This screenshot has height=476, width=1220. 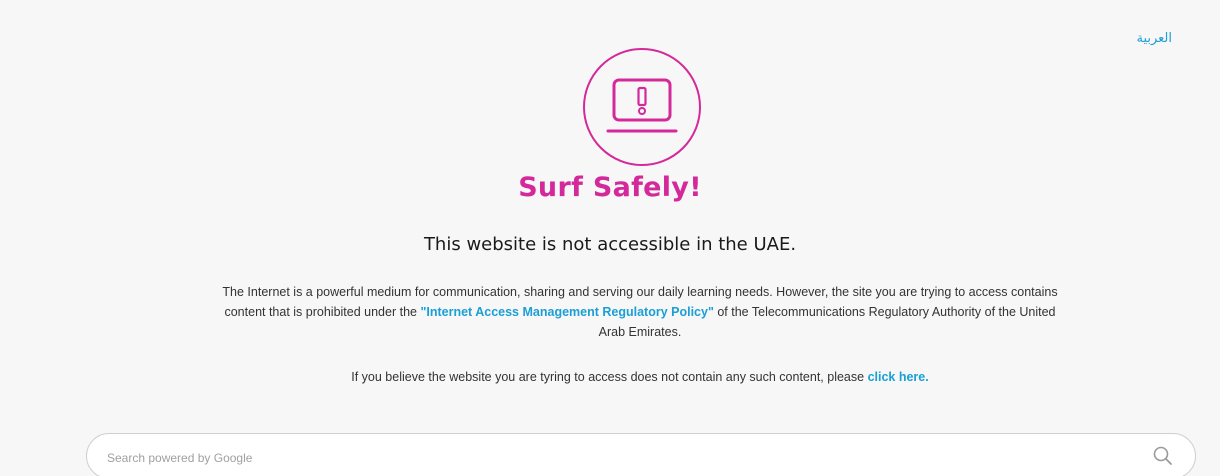 I want to click on page-title: Surf Safely!, so click(x=610, y=187).